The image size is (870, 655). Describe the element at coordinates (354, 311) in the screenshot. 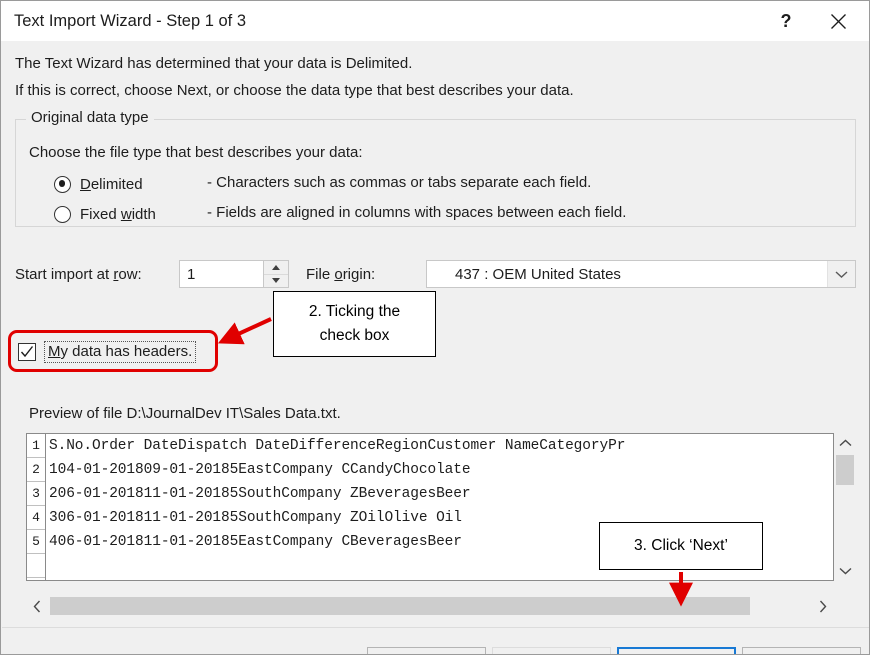

I see `annotation-callout-2-line-1: 2. Ticking the` at that location.